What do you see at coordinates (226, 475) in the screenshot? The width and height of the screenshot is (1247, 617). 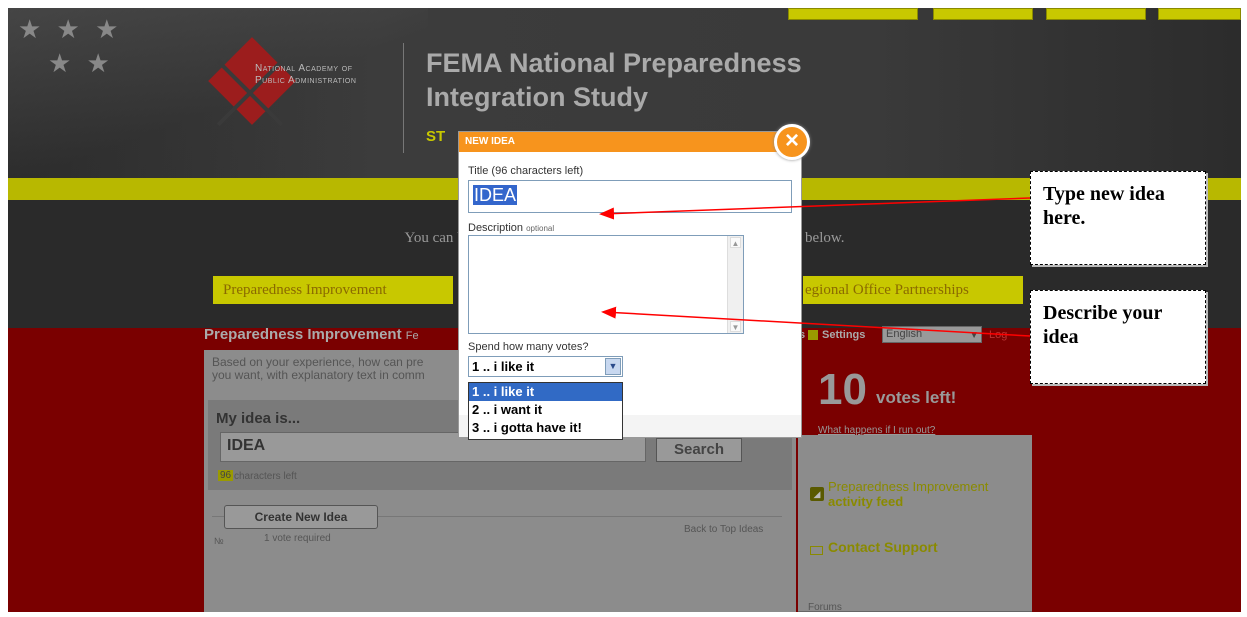 I see `chars-count-badge: 96` at bounding box center [226, 475].